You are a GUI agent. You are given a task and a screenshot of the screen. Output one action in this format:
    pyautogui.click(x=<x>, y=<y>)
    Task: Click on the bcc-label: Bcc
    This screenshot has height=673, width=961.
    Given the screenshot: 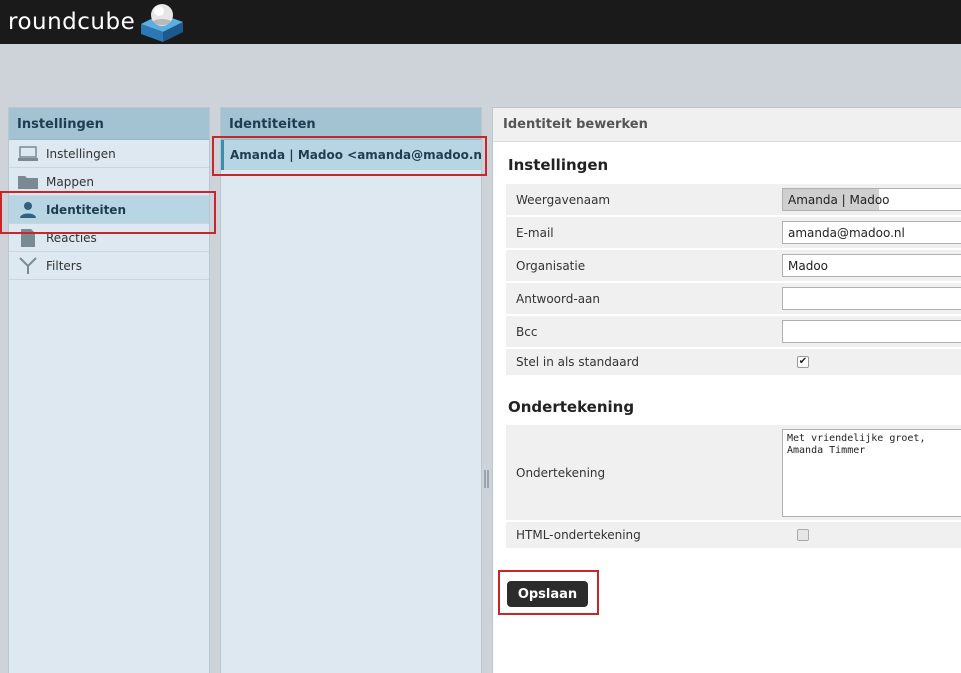 What is the action you would take?
    pyautogui.click(x=527, y=331)
    